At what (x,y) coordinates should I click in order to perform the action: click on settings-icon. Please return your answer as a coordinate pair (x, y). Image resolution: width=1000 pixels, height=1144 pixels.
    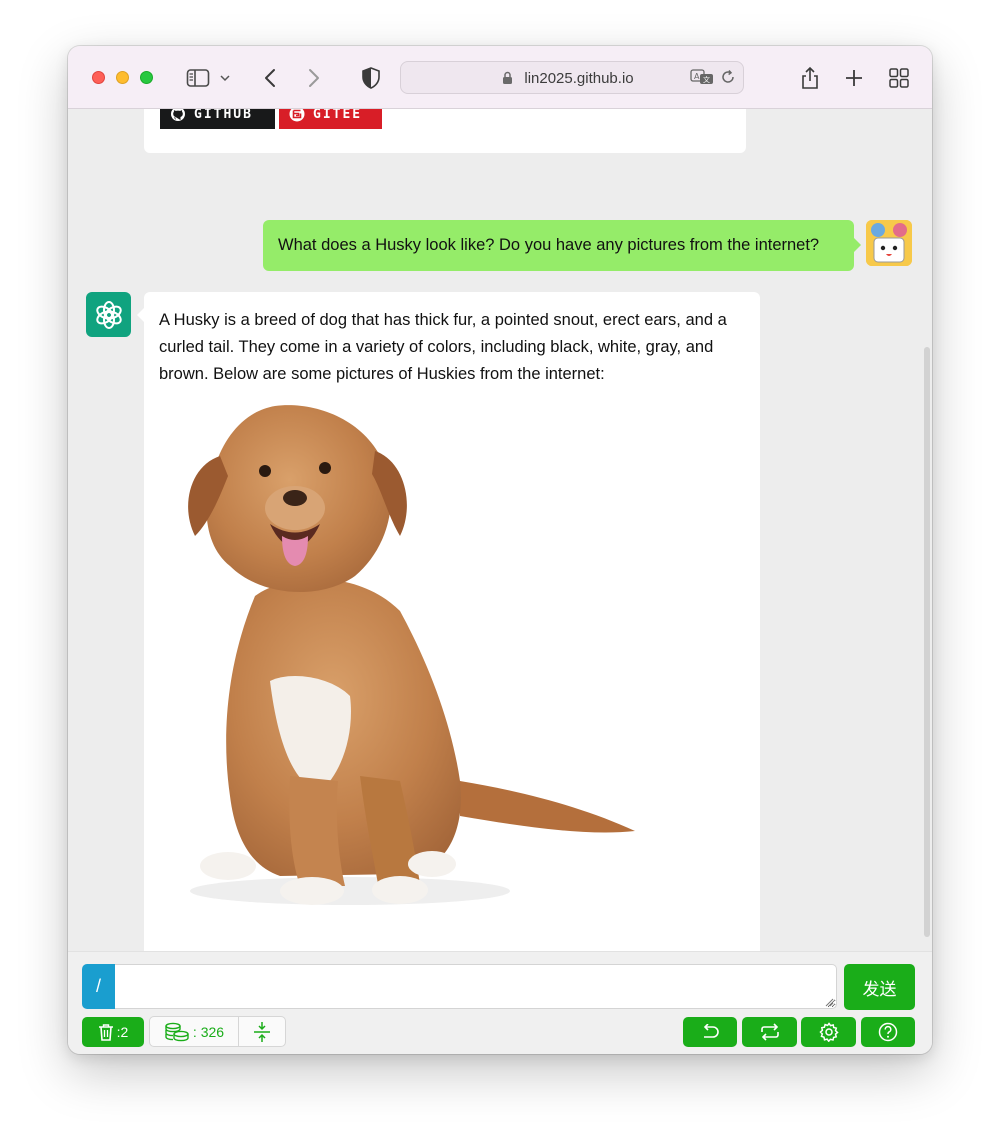
    Looking at the image, I should click on (828, 1032).